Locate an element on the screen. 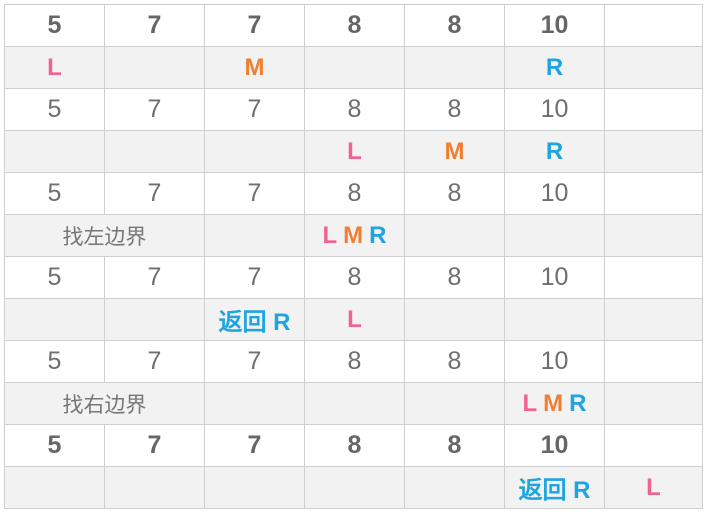  pointer-row: 找左边界 L M R is located at coordinates (353, 235).